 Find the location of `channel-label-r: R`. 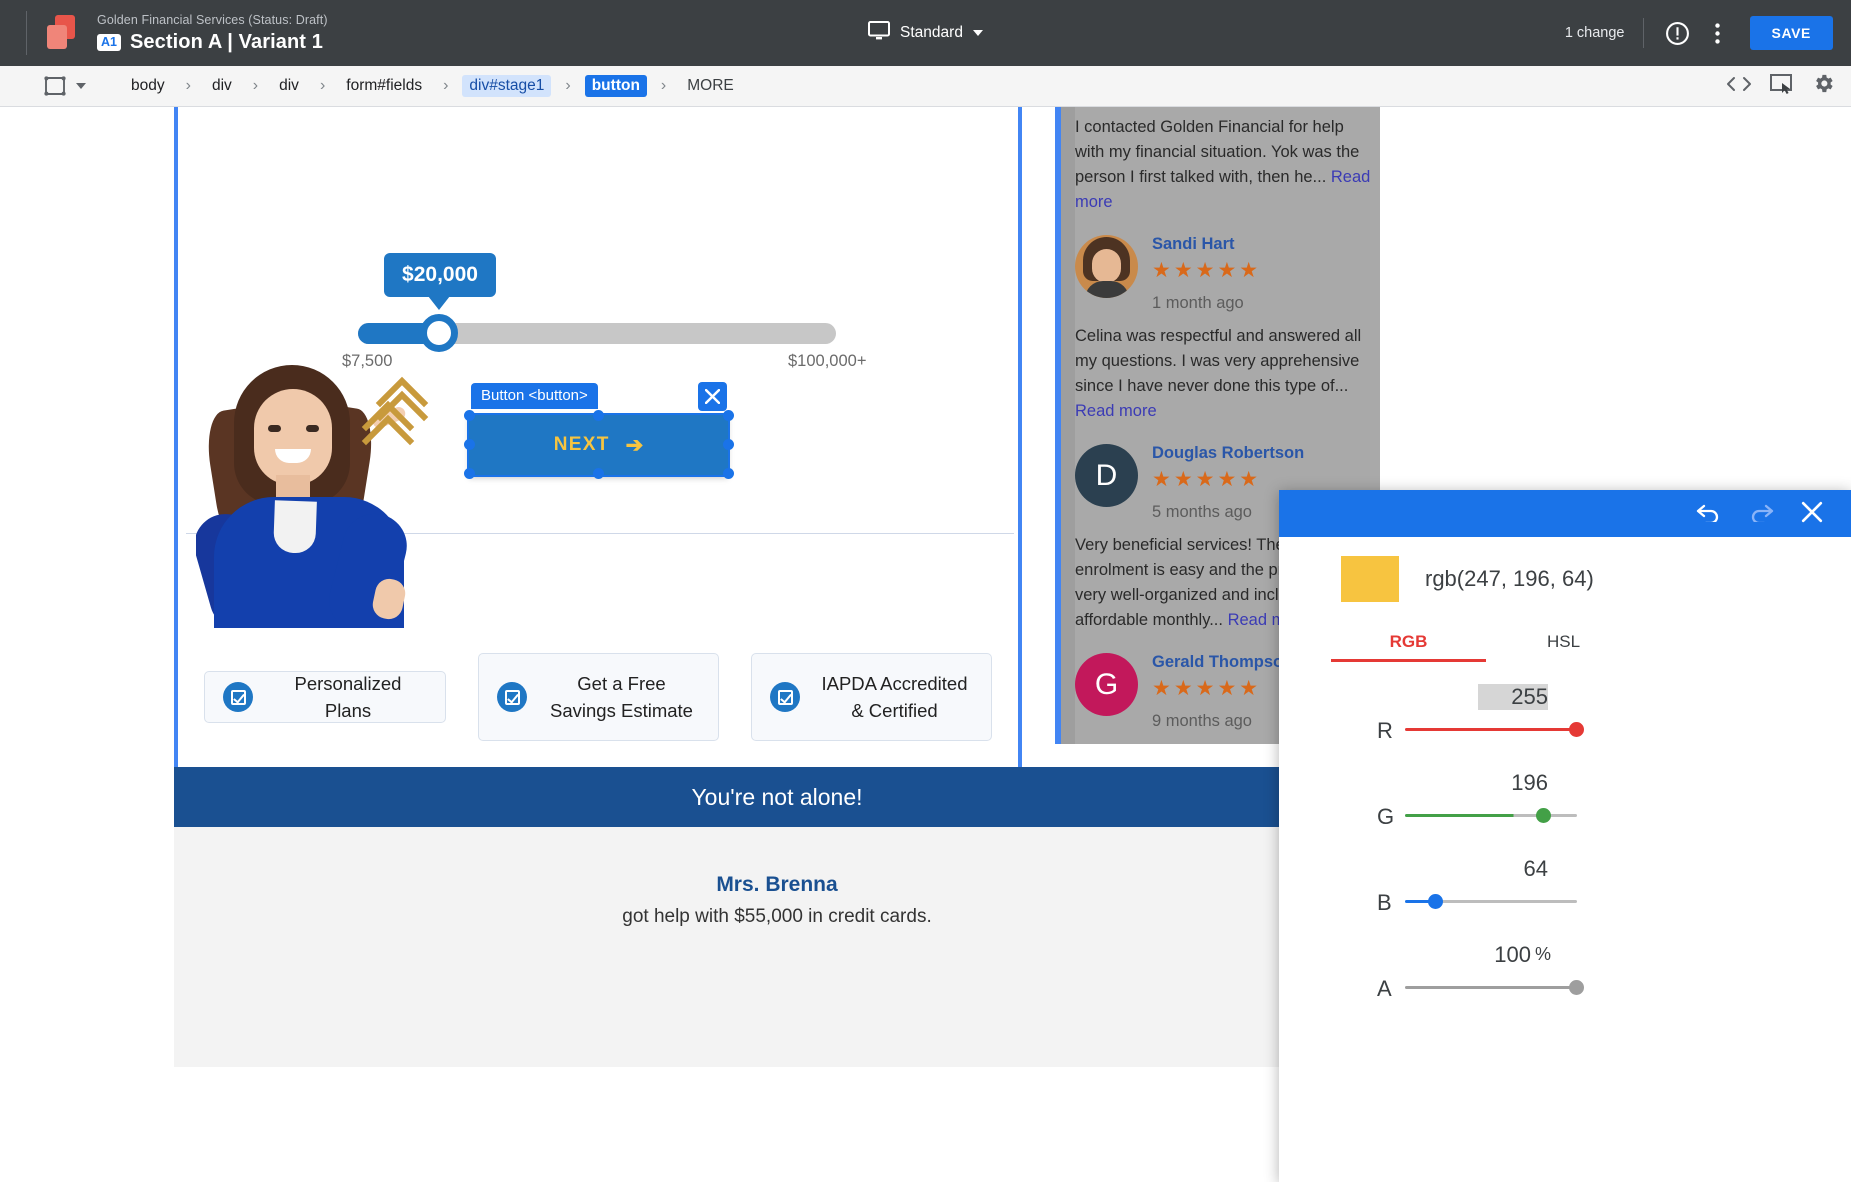

channel-label-r: R is located at coordinates (1385, 730).